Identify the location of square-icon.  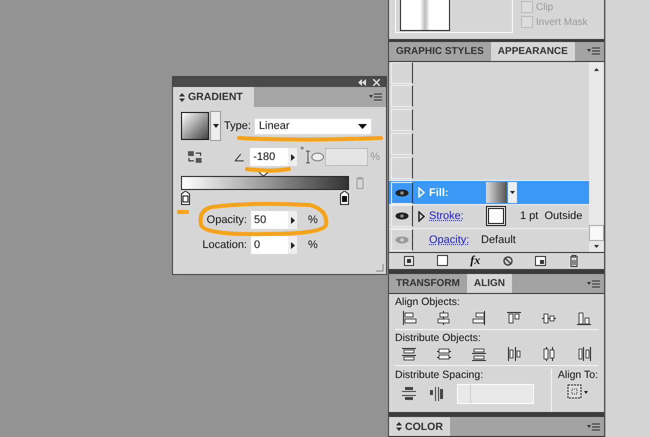
(442, 260).